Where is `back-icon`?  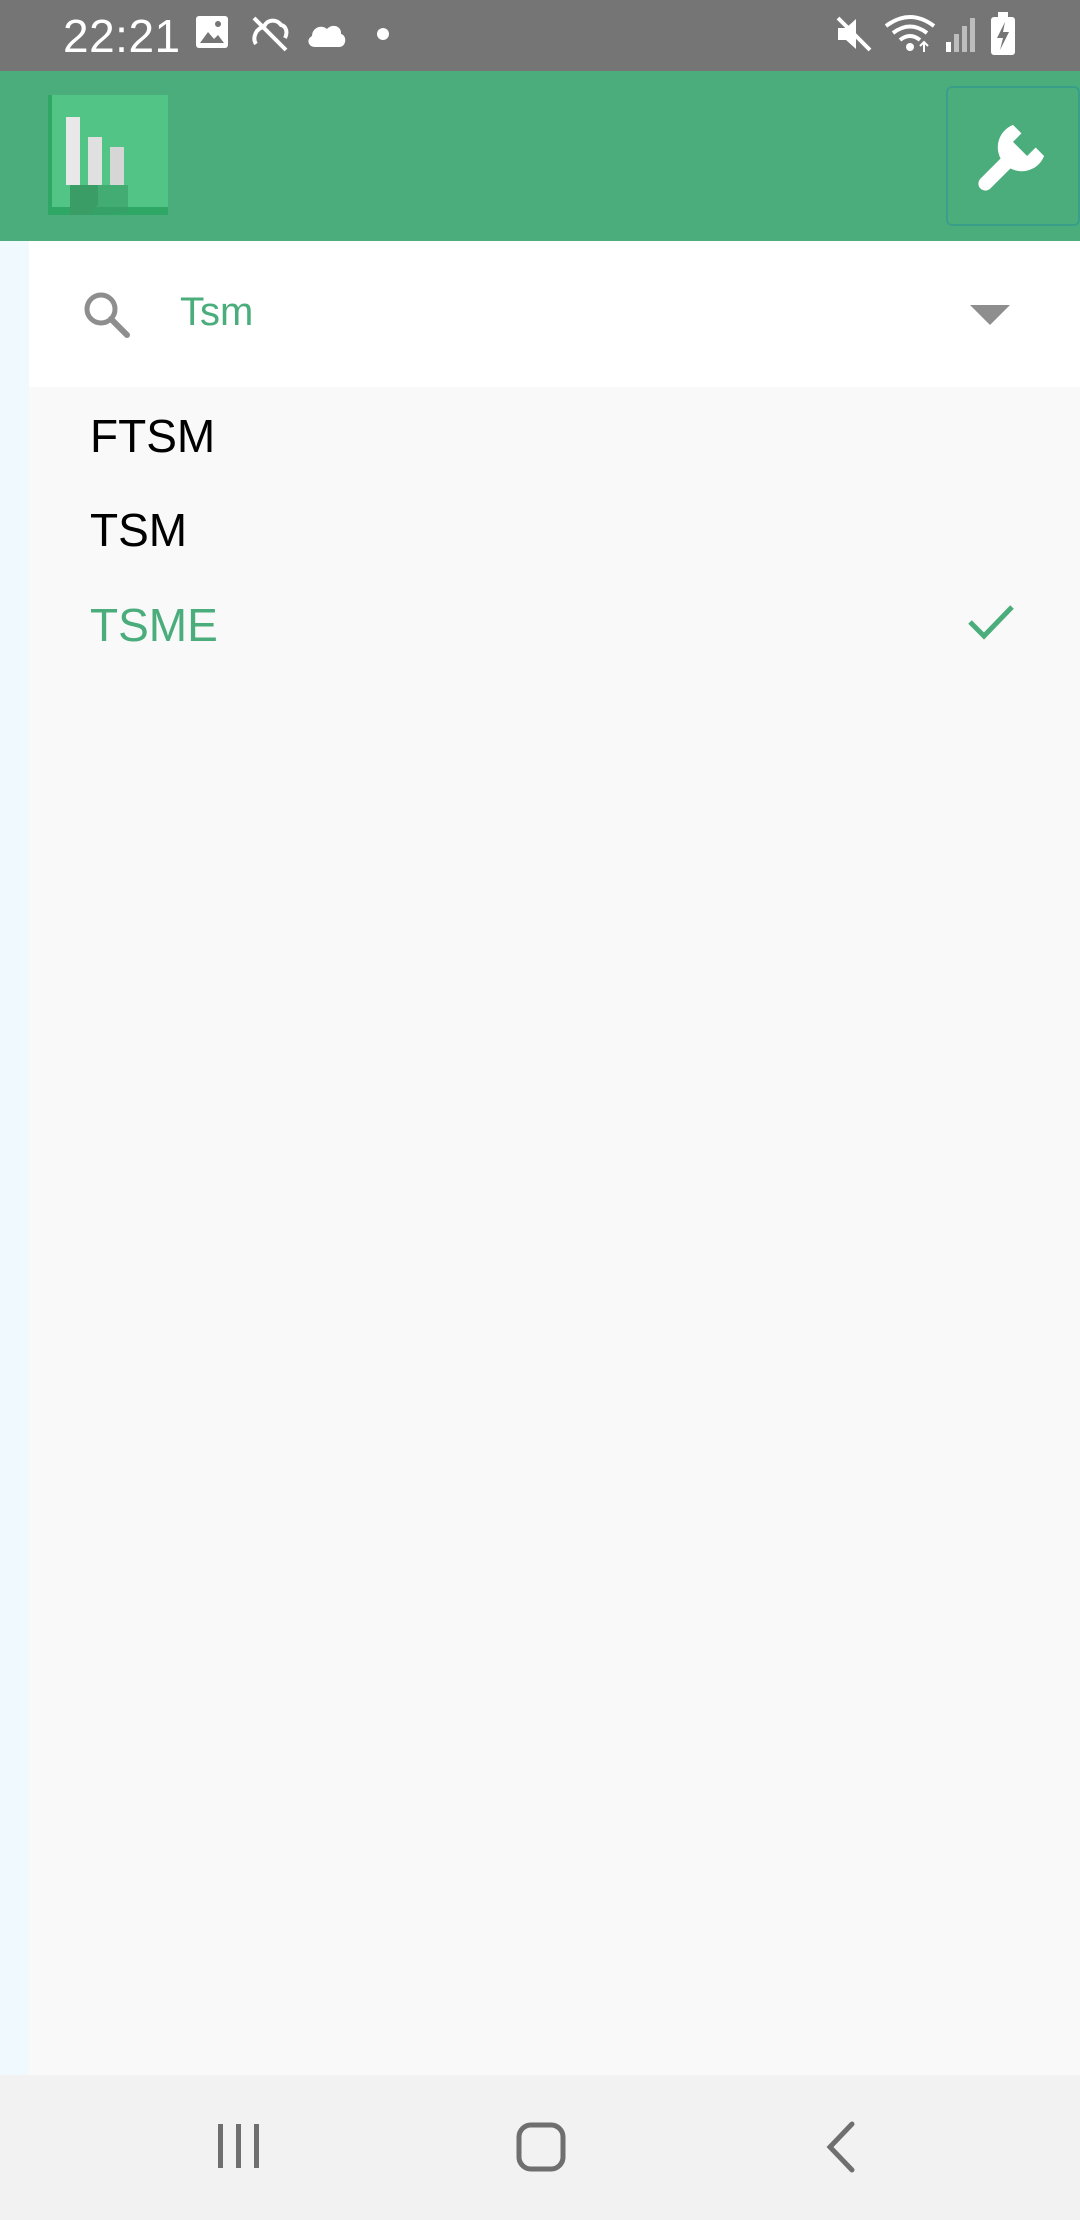
back-icon is located at coordinates (840, 2147).